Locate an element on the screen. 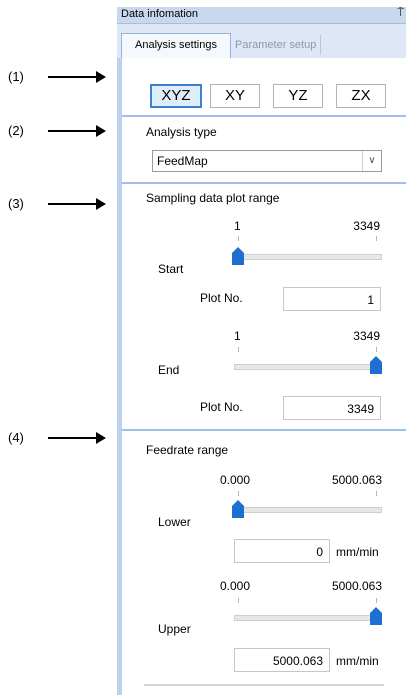  start-slider-min: 1 is located at coordinates (237, 226).